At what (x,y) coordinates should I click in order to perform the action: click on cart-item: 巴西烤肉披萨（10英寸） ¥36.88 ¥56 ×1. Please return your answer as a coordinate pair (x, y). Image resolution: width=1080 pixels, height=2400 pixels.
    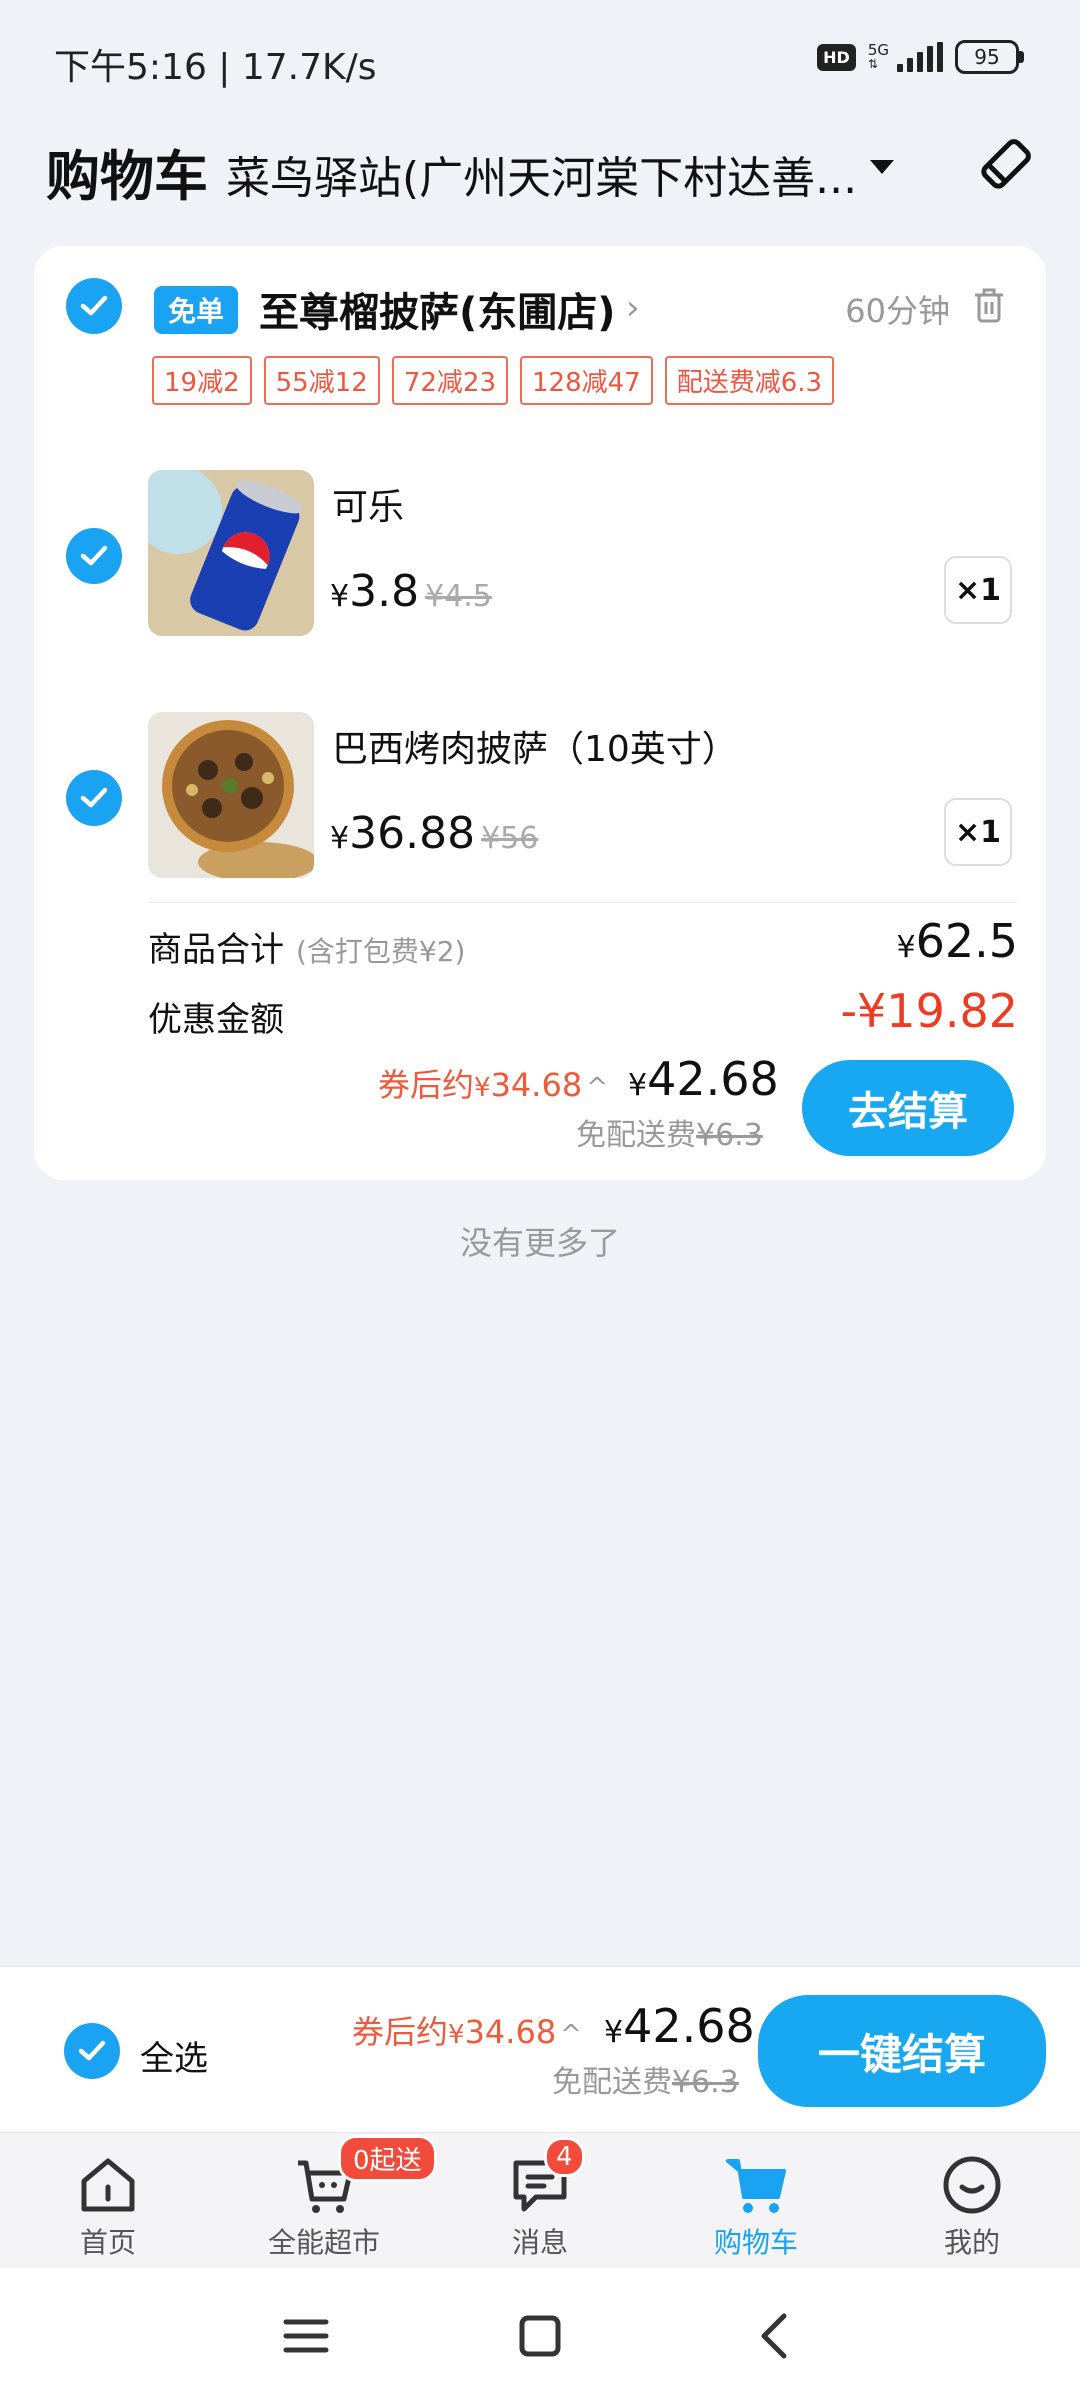
    Looking at the image, I should click on (540, 788).